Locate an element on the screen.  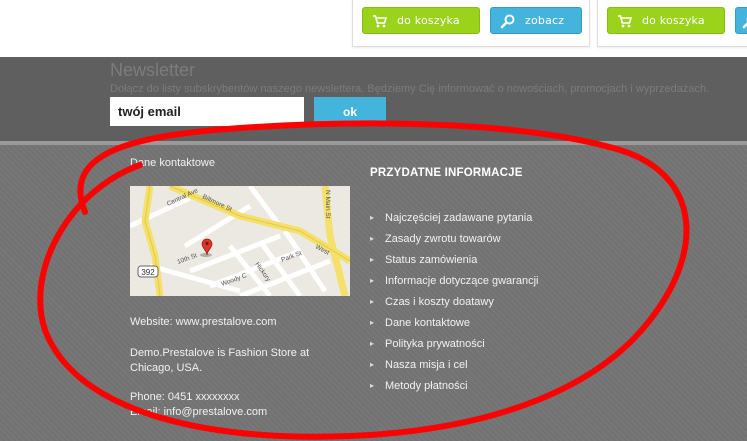
newsletter-submit-button: ok is located at coordinates (350, 111).